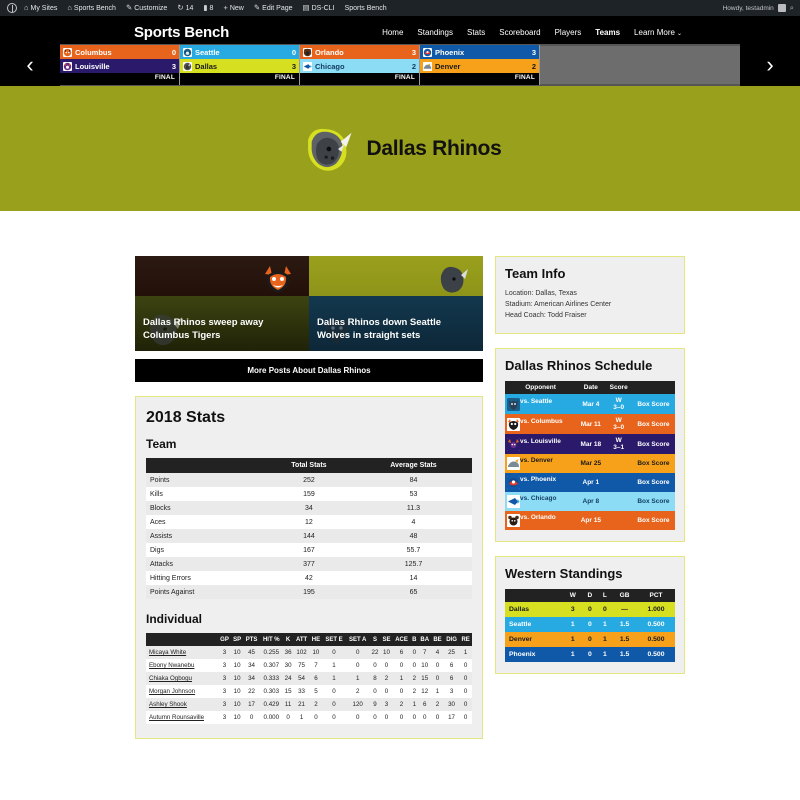 This screenshot has width=800, height=800. What do you see at coordinates (386, 639) in the screenshot?
I see `col-se: SE` at bounding box center [386, 639].